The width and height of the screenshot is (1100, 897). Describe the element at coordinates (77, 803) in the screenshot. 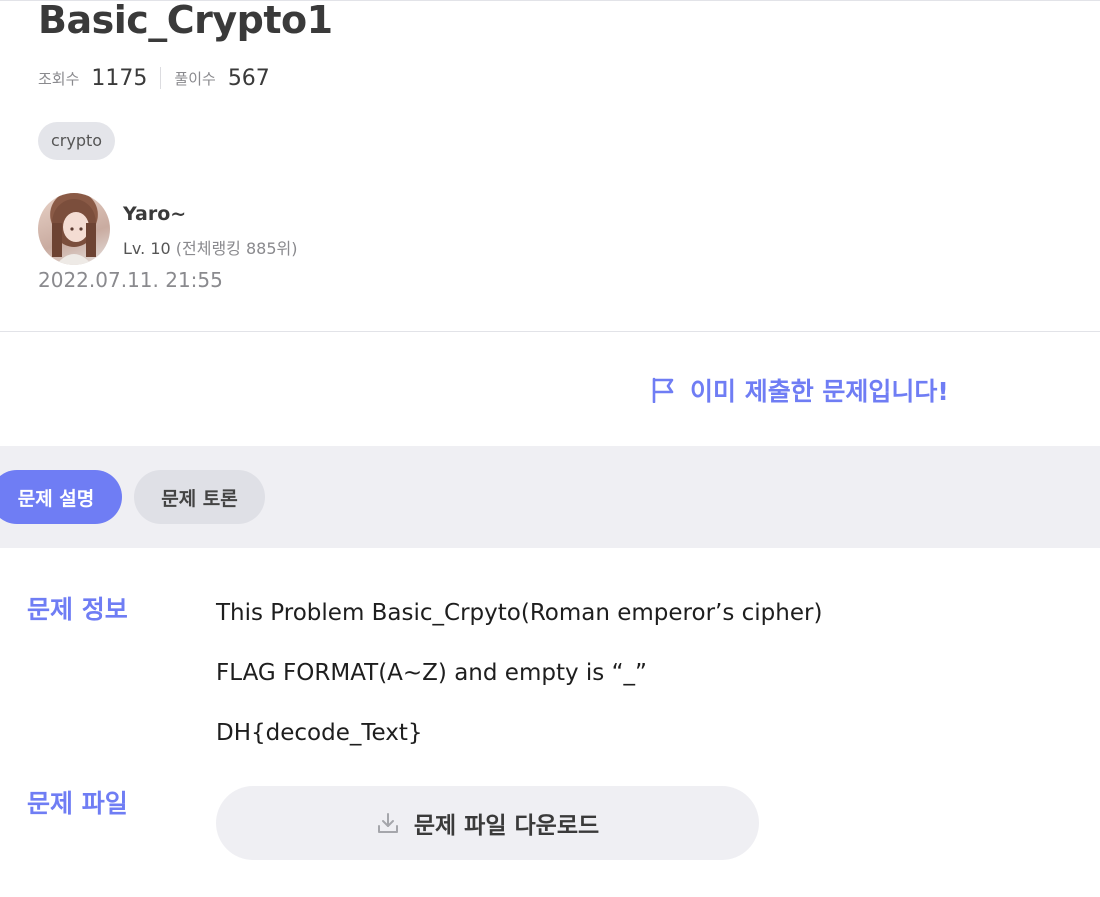

I see `problem-file-label: 문제 파일` at that location.